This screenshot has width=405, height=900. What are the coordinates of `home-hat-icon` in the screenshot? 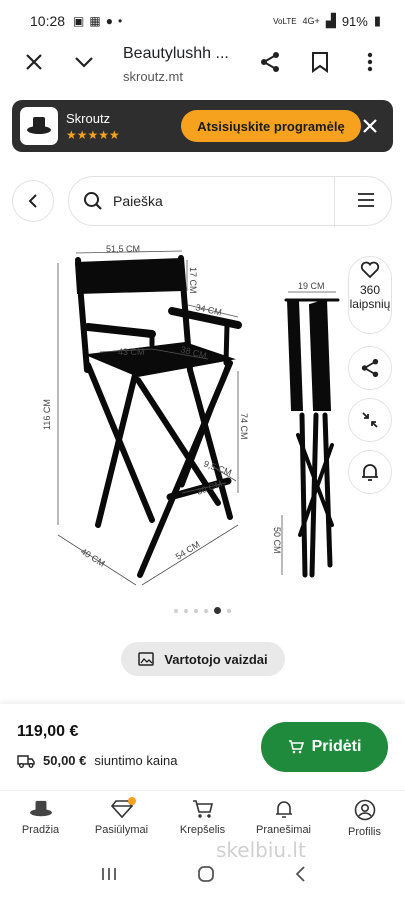 It's located at (40, 808).